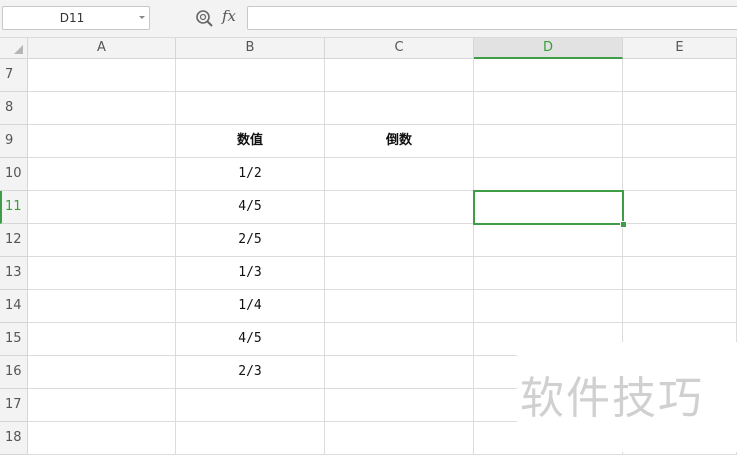  What do you see at coordinates (18, 49) in the screenshot?
I see `select-all-icon` at bounding box center [18, 49].